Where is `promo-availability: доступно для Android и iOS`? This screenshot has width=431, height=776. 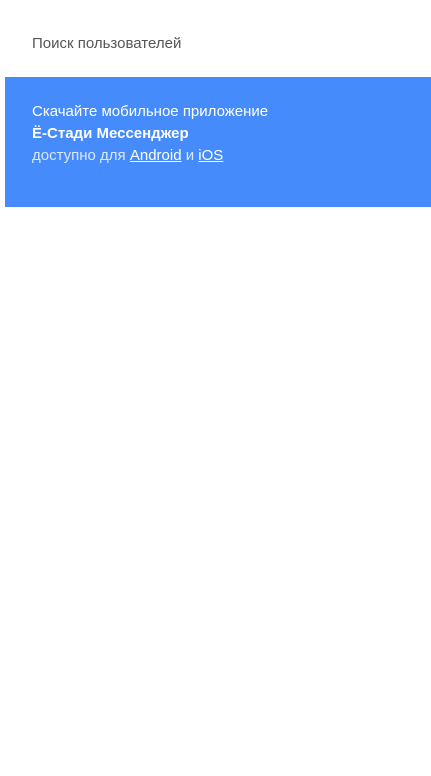 promo-availability: доступно для Android и iOS is located at coordinates (231, 156).